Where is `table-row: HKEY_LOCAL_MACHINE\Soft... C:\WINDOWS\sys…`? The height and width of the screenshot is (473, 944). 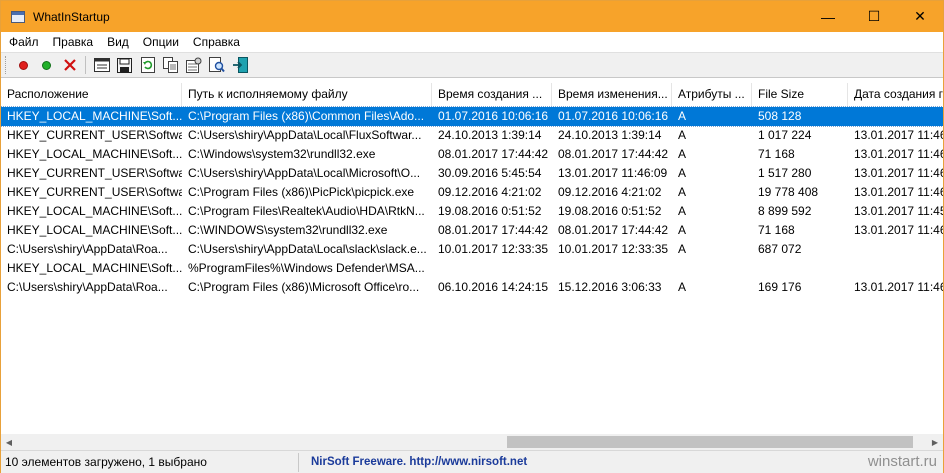 table-row: HKEY_LOCAL_MACHINE\Soft... C:\WINDOWS\sys… is located at coordinates (472, 230).